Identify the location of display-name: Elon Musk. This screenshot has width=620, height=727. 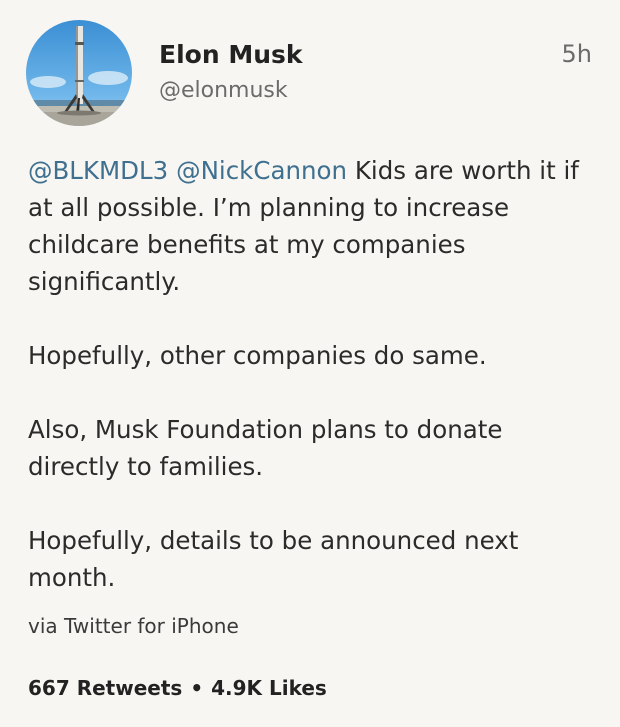
(231, 54).